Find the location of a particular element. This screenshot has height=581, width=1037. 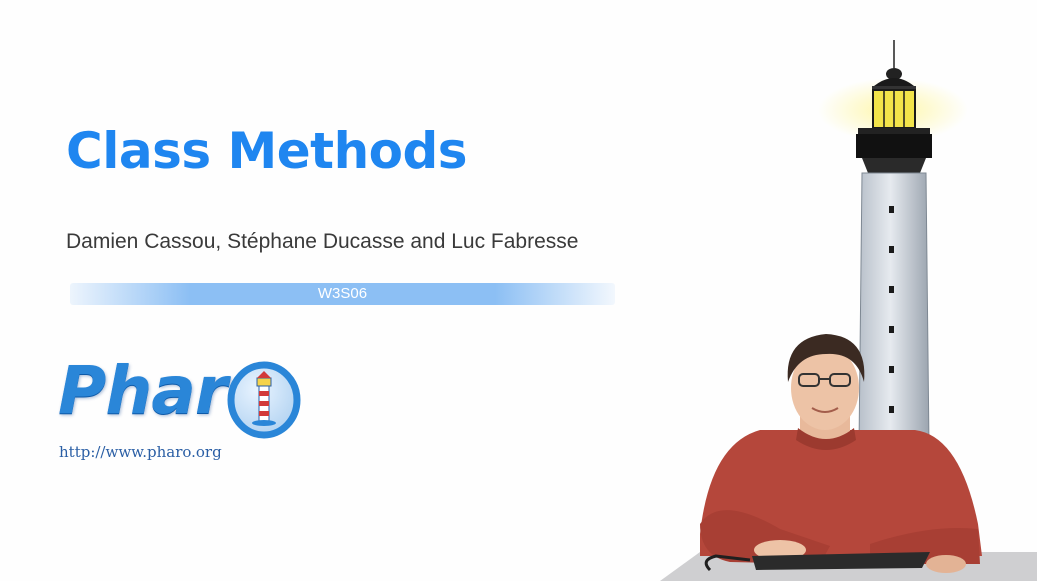

lecture-code: W3S06 is located at coordinates (342, 293).